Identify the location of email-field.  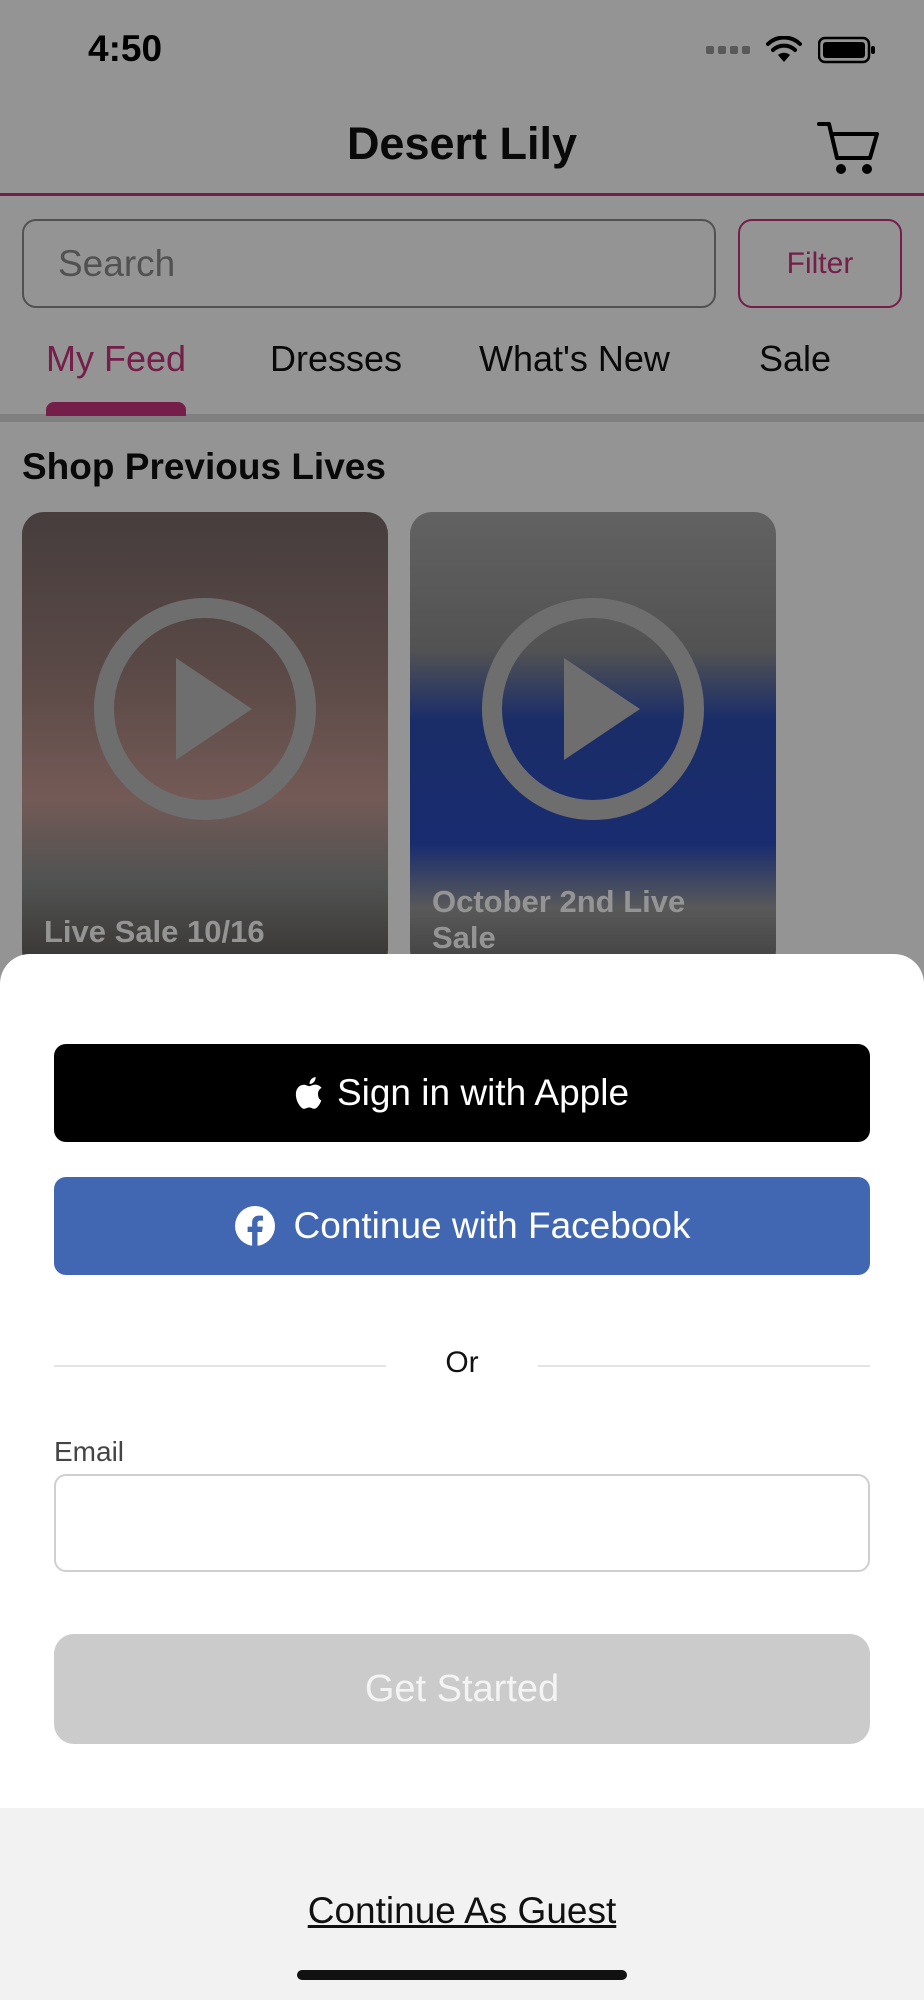
(462, 1523).